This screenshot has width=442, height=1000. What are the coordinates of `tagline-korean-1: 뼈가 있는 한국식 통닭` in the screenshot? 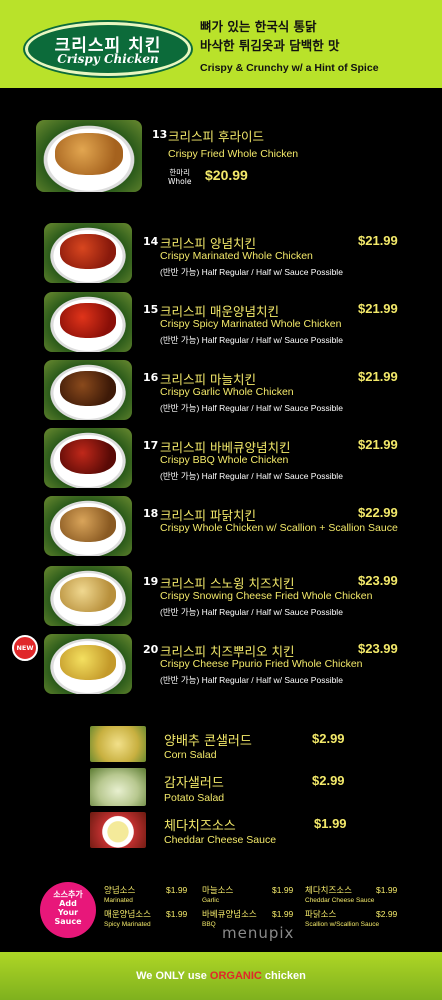 It's located at (258, 26).